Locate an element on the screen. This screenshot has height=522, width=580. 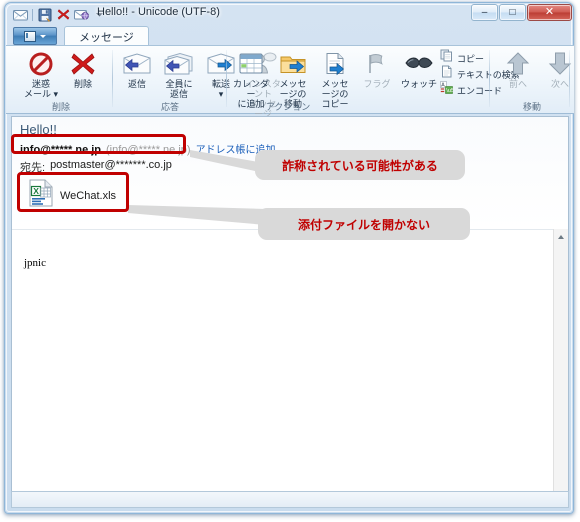
maximize-button: □ is located at coordinates (512, 12).